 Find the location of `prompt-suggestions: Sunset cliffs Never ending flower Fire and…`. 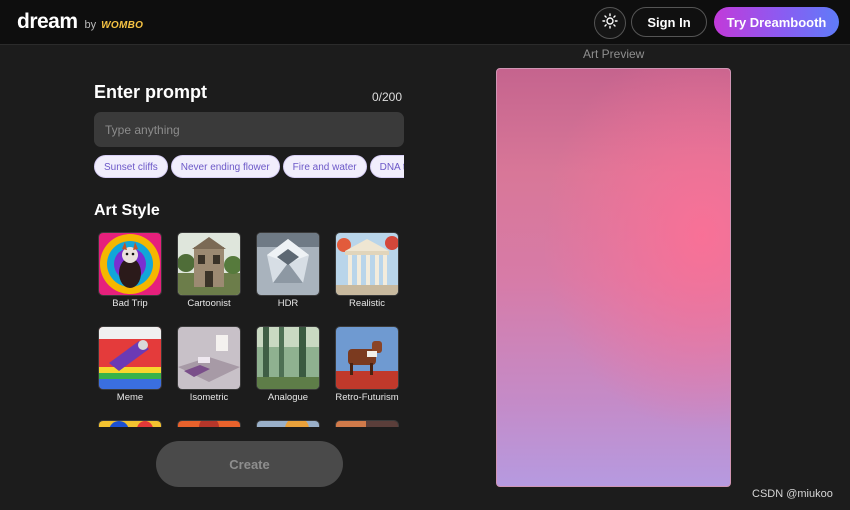

prompt-suggestions: Sunset cliffs Never ending flower Fire and… is located at coordinates (249, 167).